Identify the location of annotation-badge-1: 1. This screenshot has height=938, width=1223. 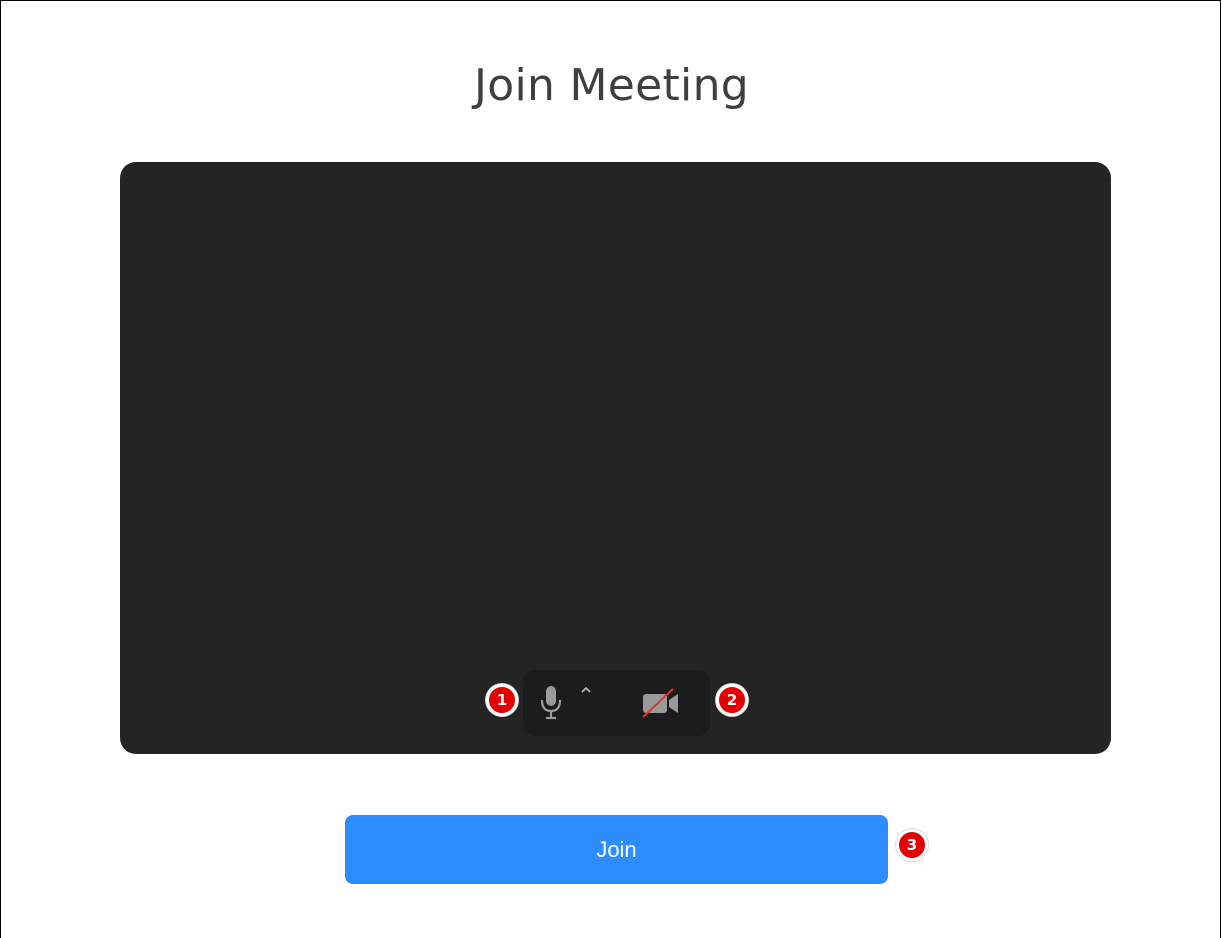
(502, 700).